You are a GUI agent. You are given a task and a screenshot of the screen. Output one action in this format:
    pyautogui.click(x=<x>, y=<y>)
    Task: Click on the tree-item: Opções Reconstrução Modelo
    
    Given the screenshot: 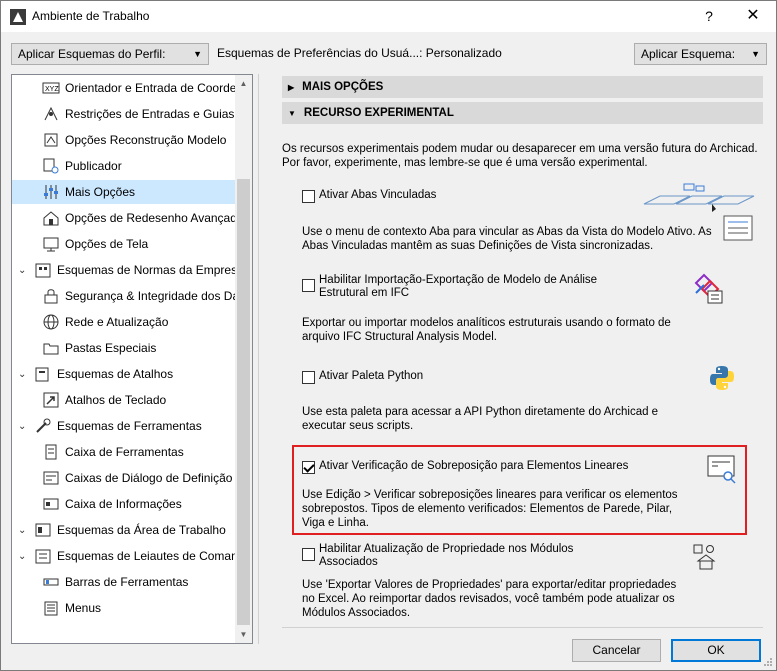 What is the action you would take?
    pyautogui.click(x=123, y=140)
    